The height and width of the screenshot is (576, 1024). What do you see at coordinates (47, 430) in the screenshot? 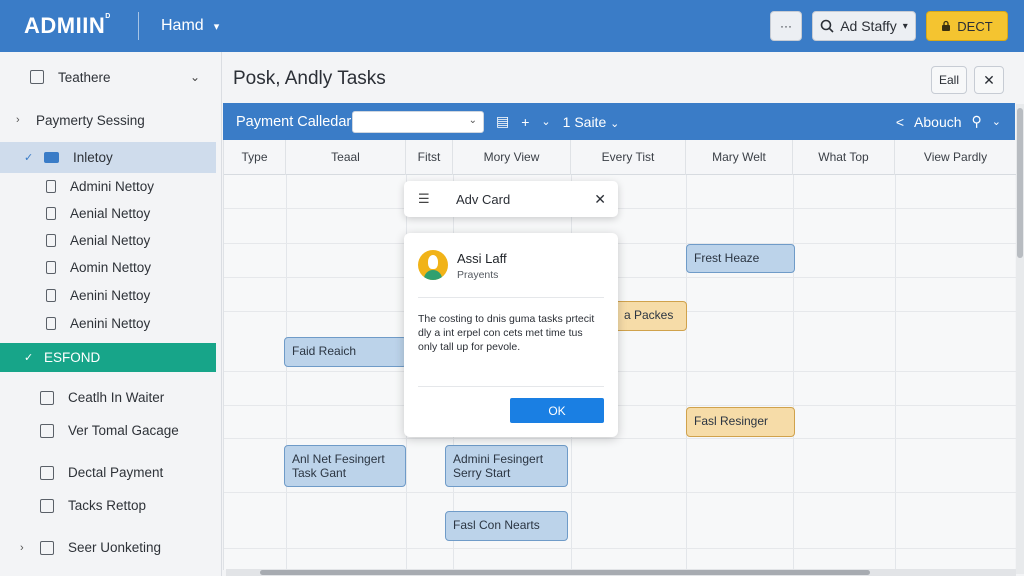
I see `edit-icon` at bounding box center [47, 430].